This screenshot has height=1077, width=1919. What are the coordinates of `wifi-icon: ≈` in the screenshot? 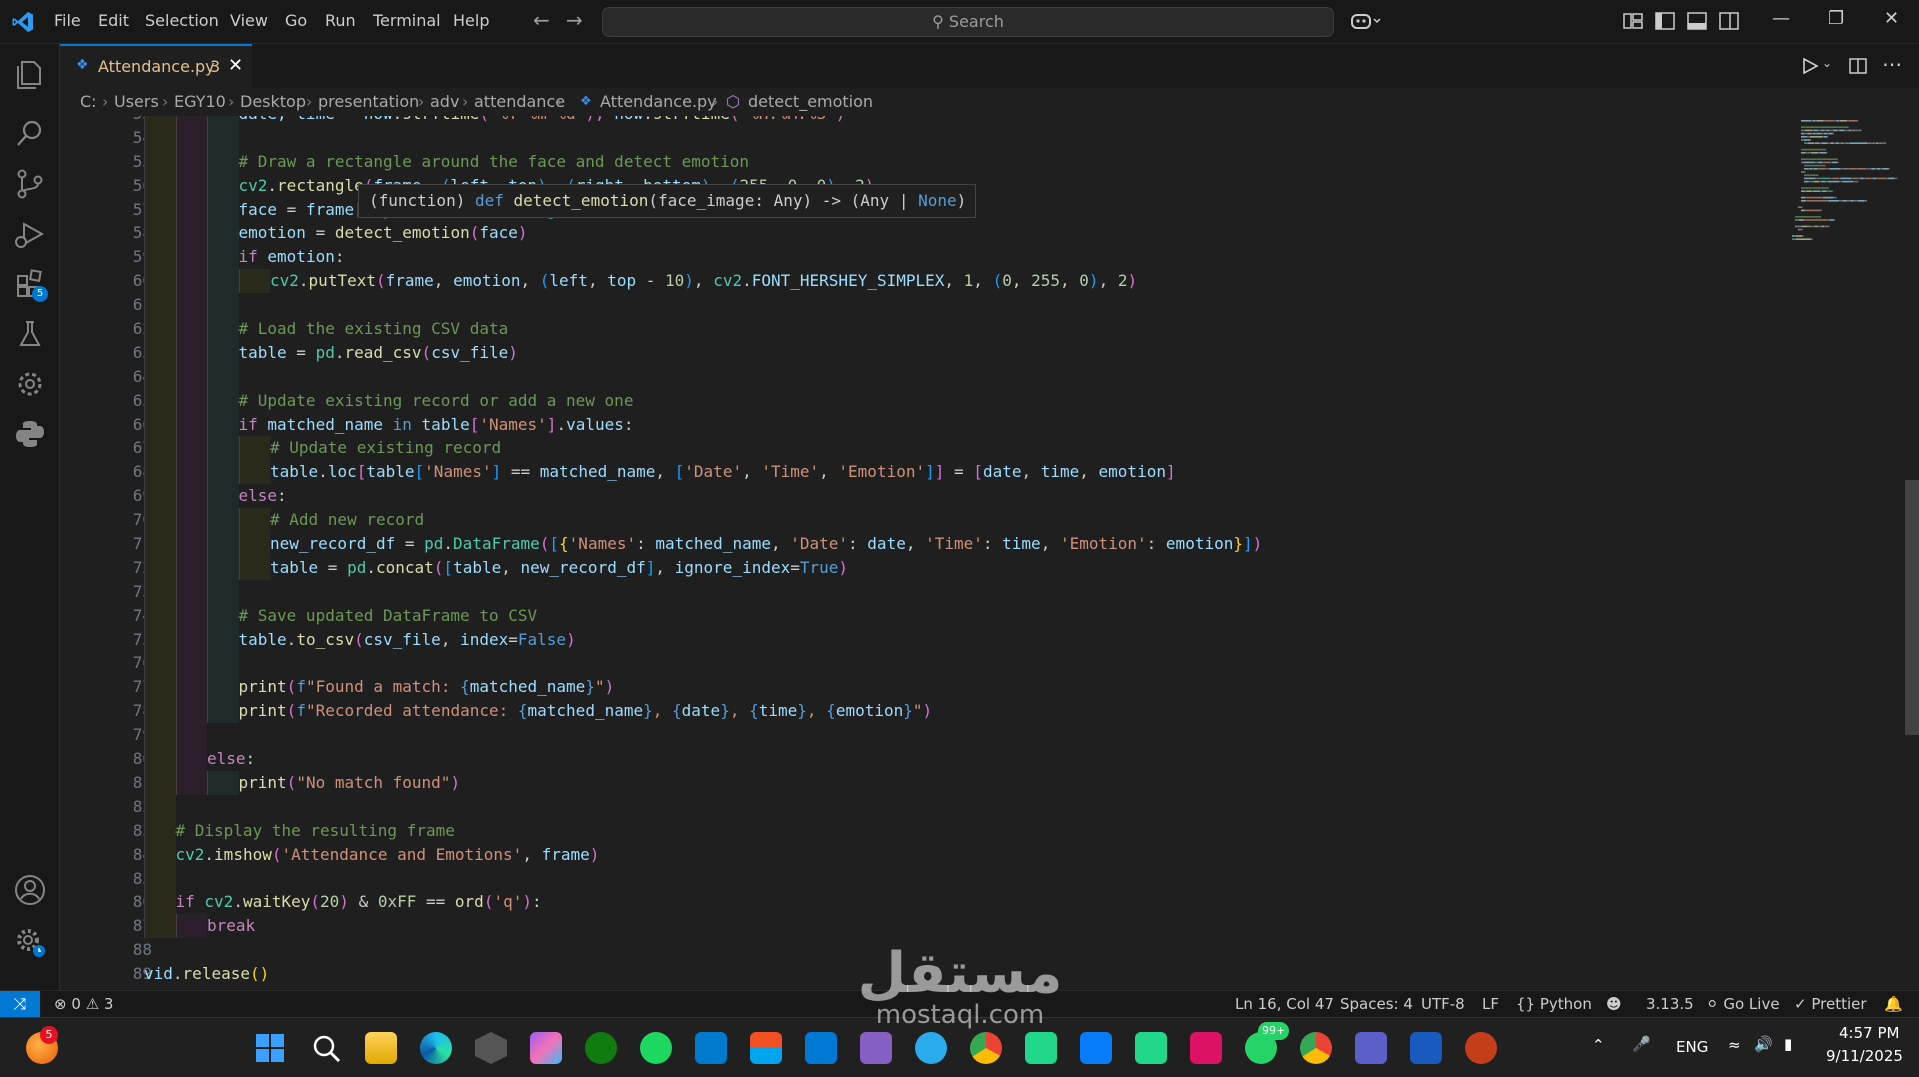 It's located at (1734, 1045).